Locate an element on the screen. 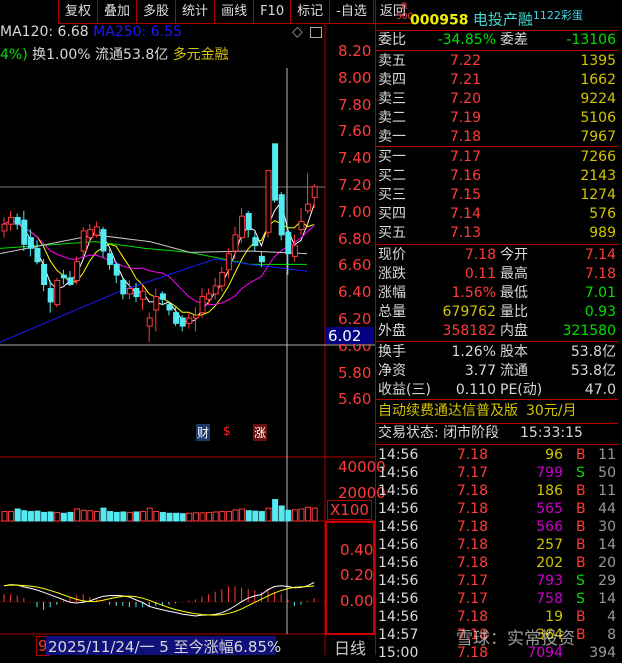 This screenshot has width=622, height=663. level-price: 7.14 is located at coordinates (465, 214).